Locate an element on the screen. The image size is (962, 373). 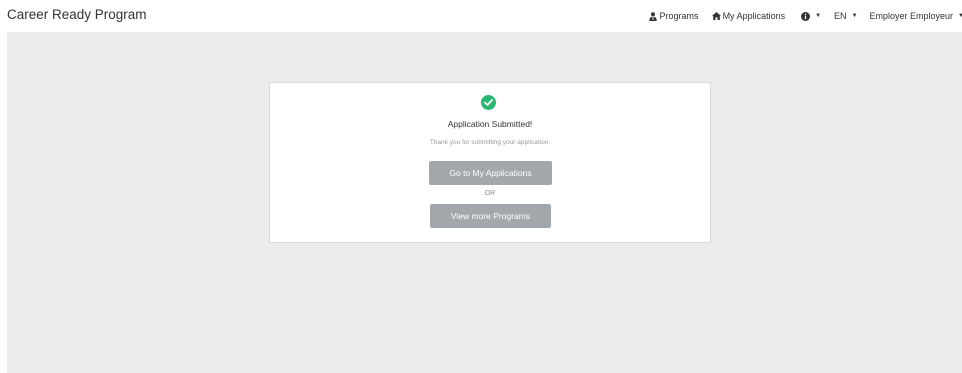
nav-my-applications-label: My Applications is located at coordinates (754, 16).